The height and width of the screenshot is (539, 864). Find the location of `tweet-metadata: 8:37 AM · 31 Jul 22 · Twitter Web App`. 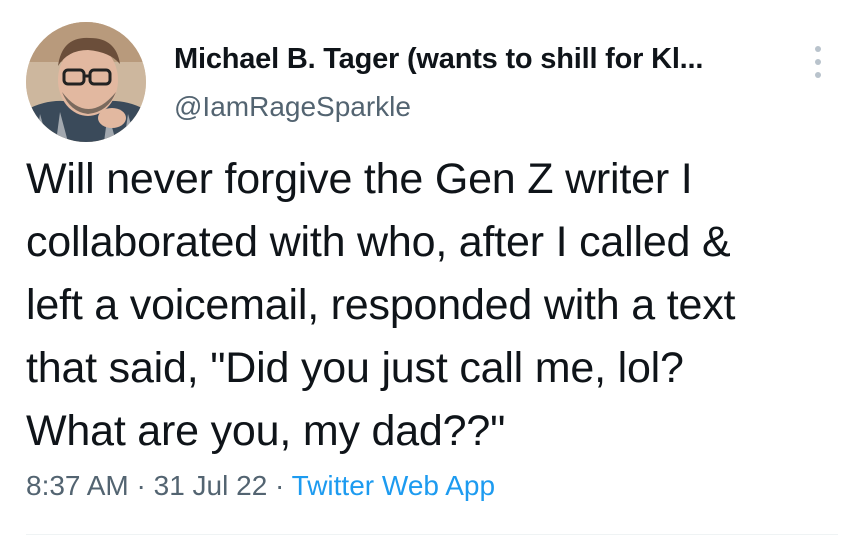

tweet-metadata: 8:37 AM · 31 Jul 22 · Twitter Web App is located at coordinates (260, 486).